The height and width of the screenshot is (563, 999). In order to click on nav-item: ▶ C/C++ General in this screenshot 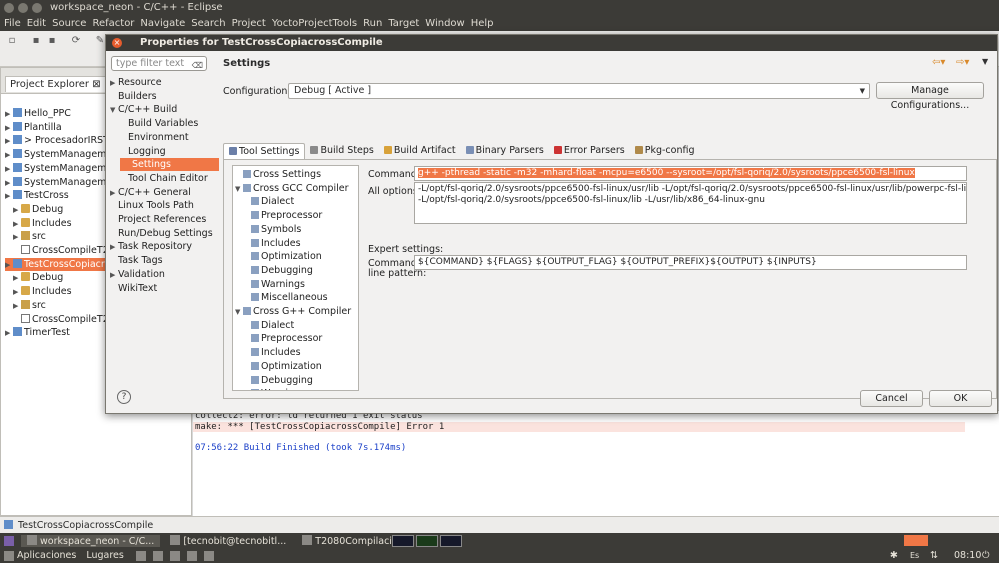, I will do `click(150, 192)`.